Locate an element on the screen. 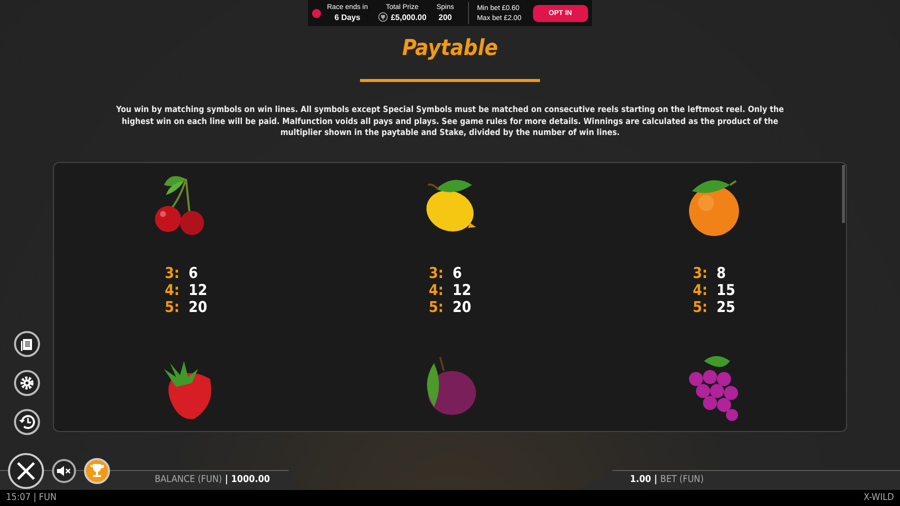  payout-value: 15 is located at coordinates (726, 290).